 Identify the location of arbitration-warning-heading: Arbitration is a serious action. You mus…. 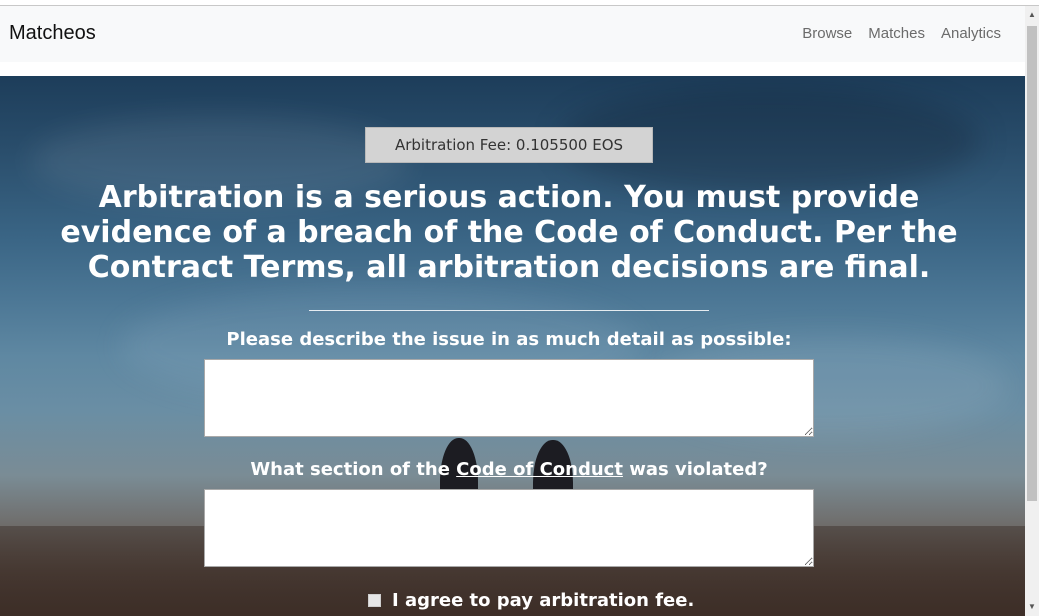
(509, 232).